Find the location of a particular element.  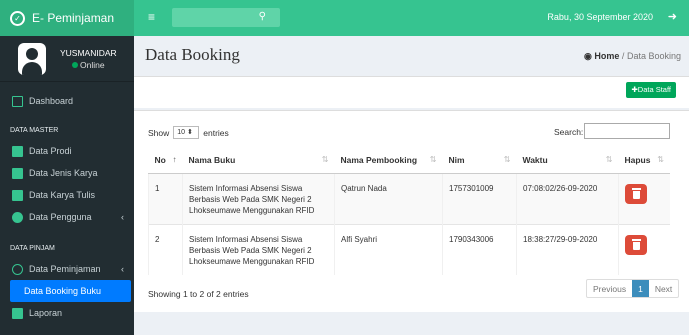

sidebar-item-label: Data Pengguna is located at coordinates (60, 217).